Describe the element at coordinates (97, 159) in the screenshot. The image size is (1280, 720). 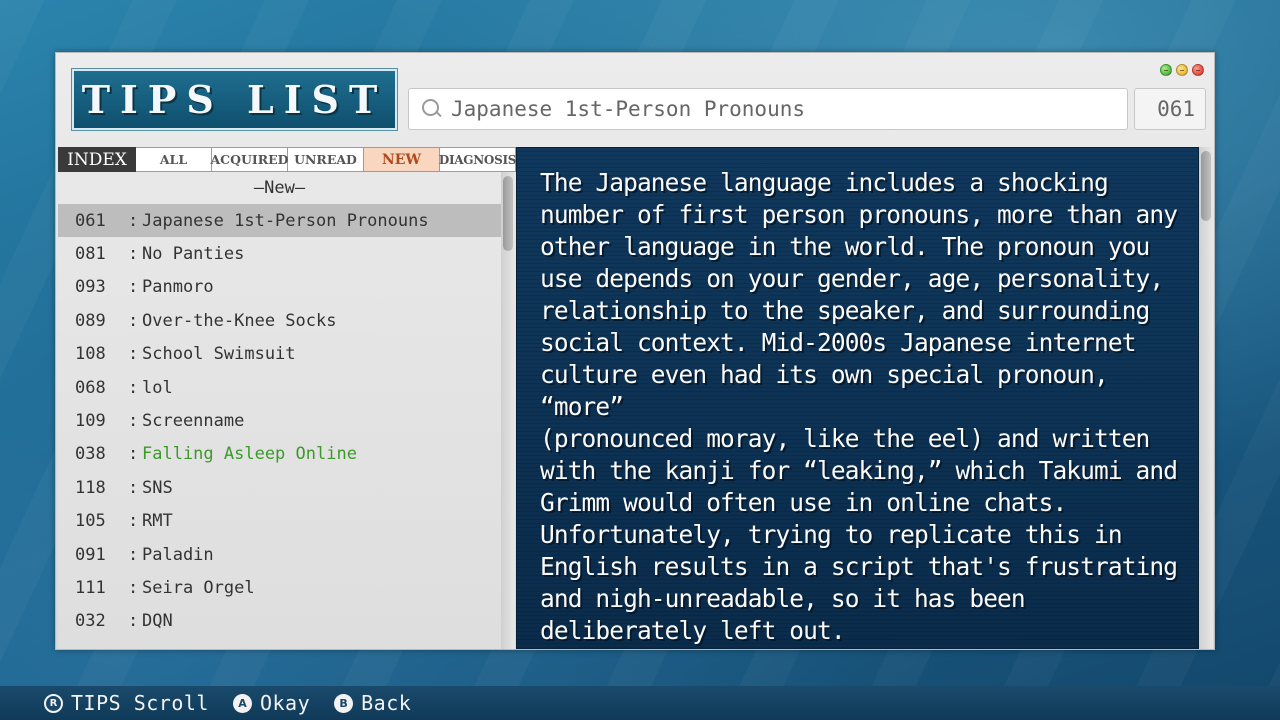
I see `tab-index-label: INDEX` at that location.